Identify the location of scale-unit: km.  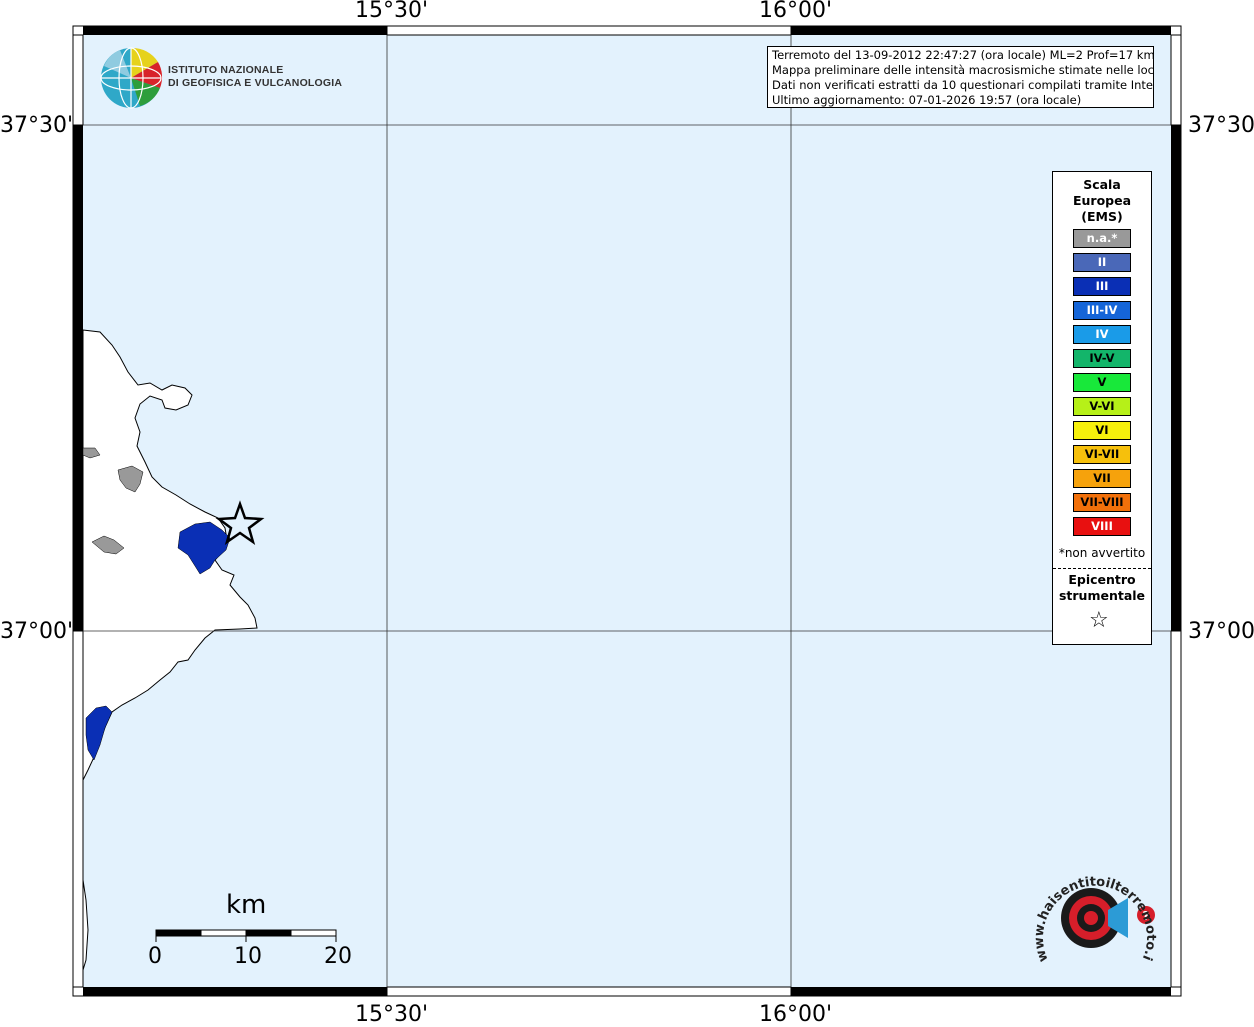
(246, 905).